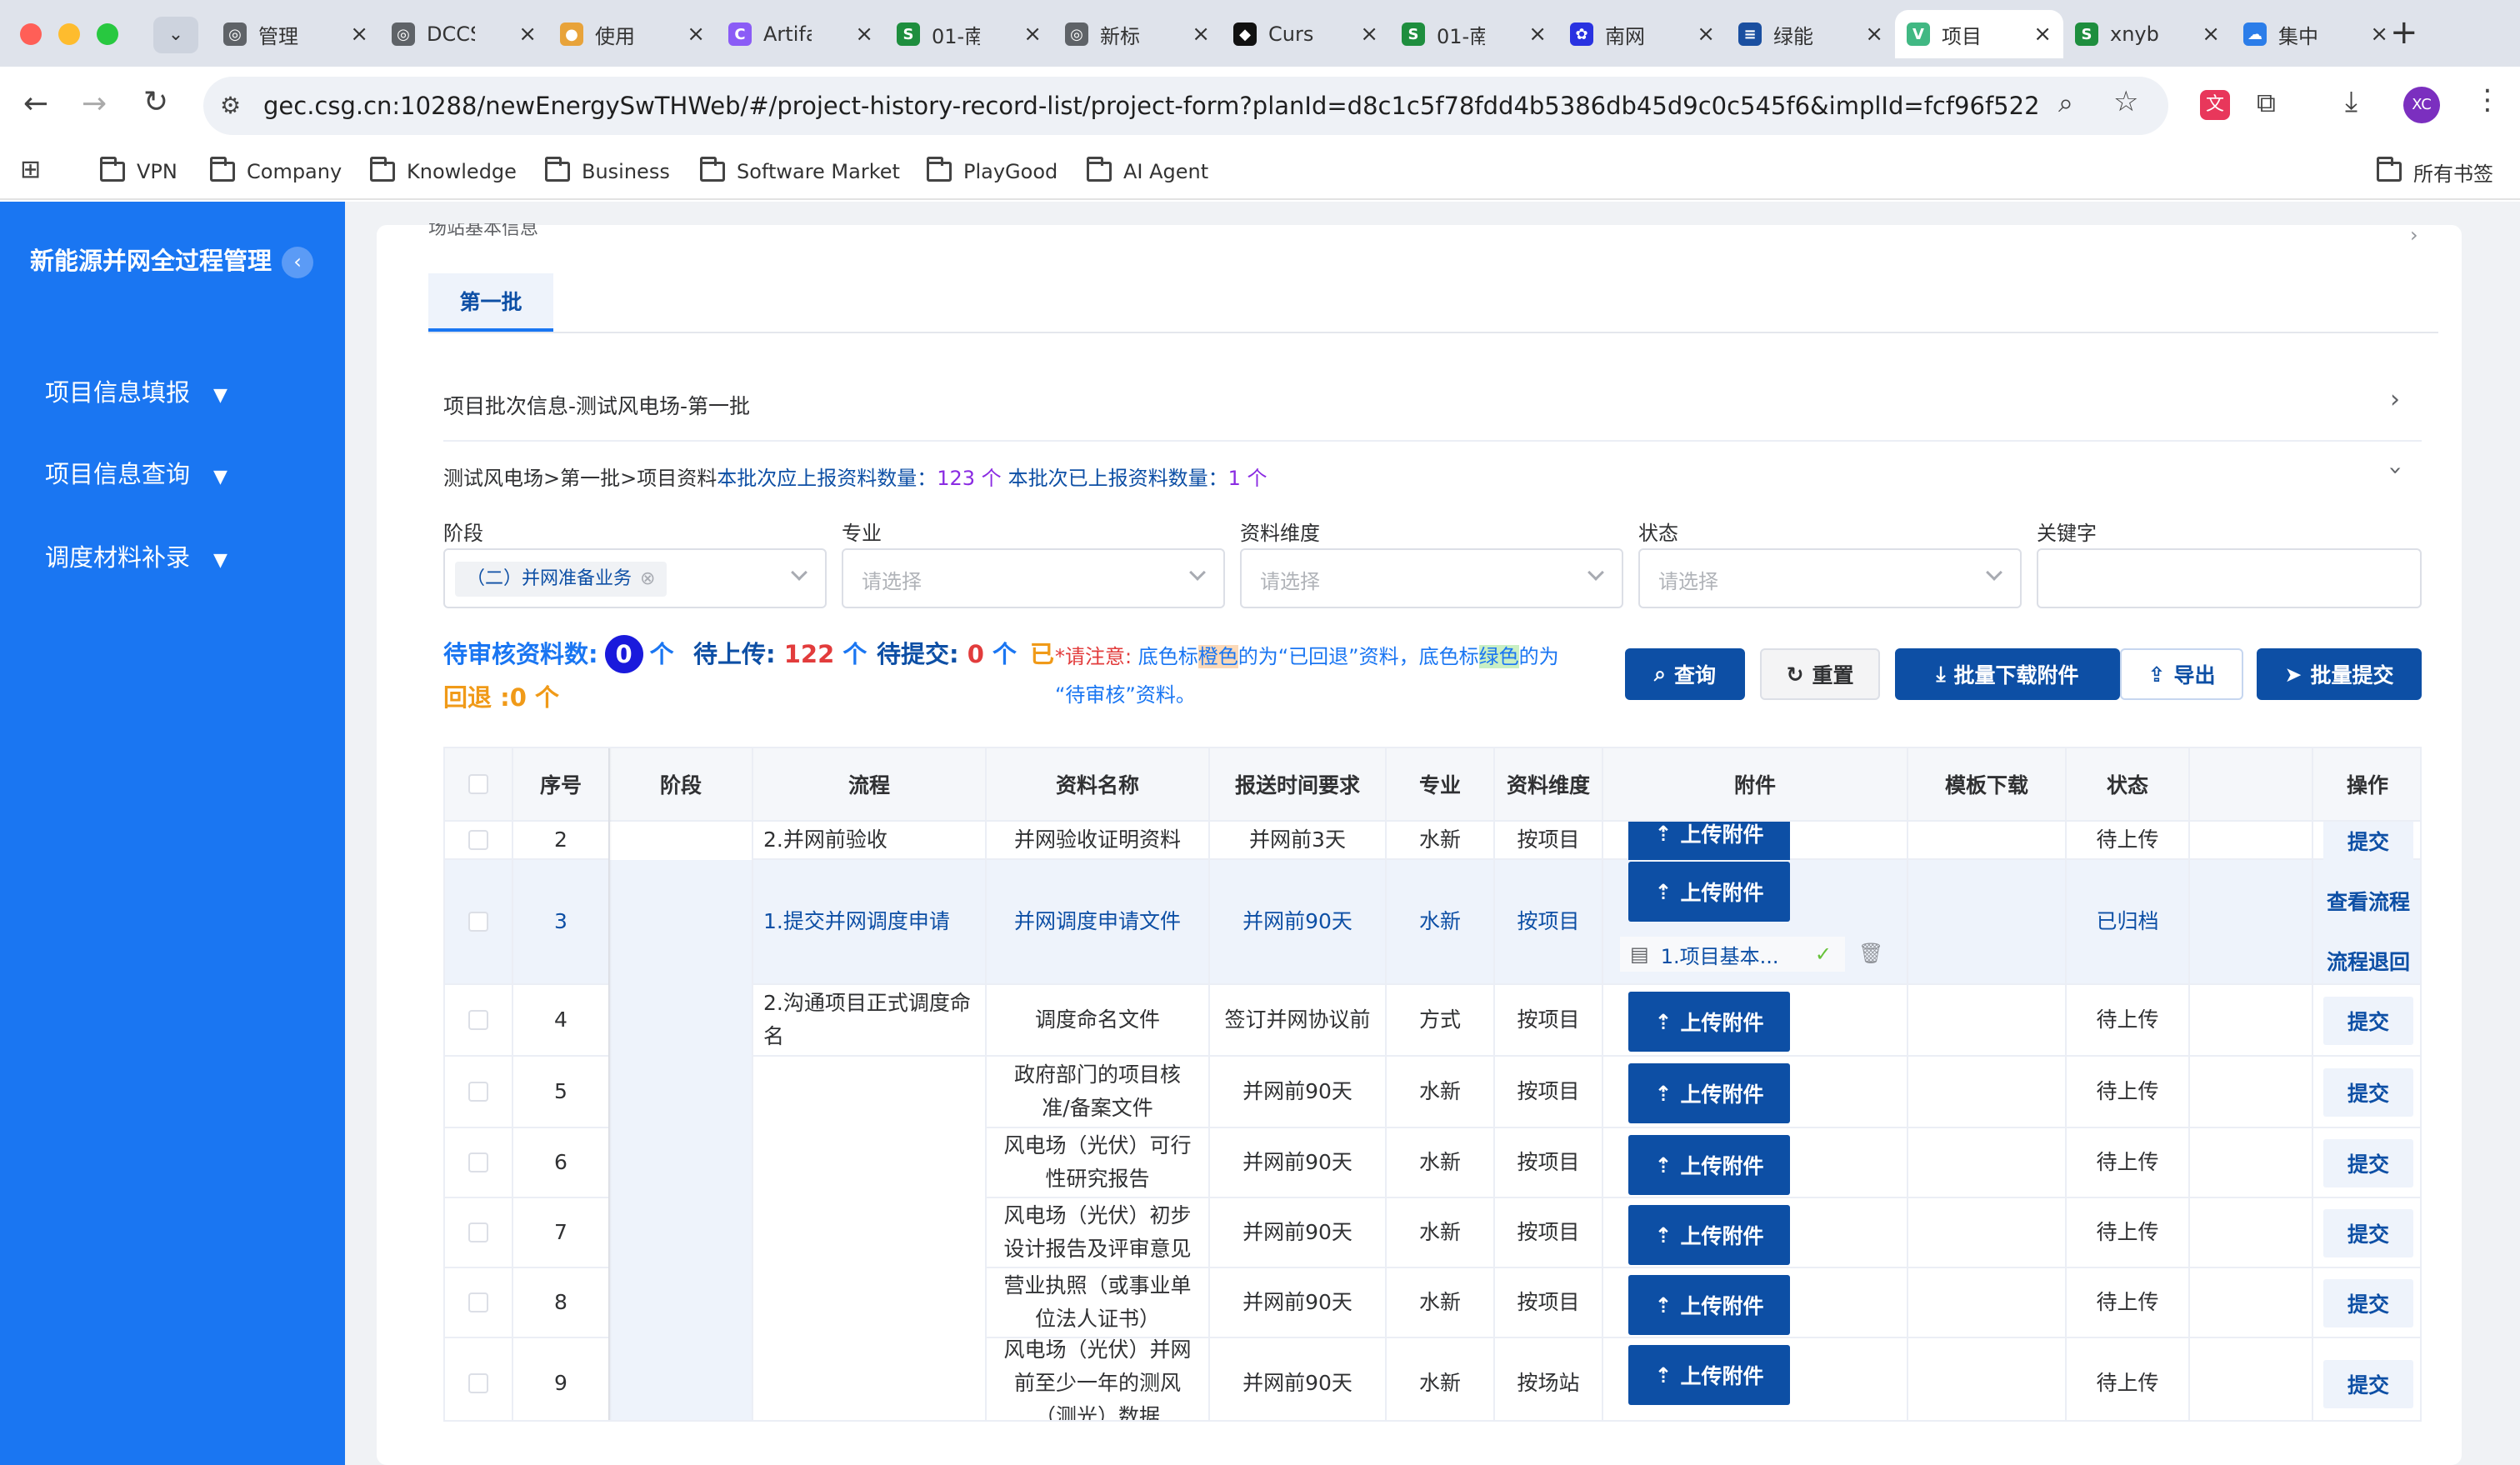 This screenshot has height=1465, width=2520. Describe the element at coordinates (2396, 471) in the screenshot. I see `chevron-down-icon: ›` at that location.